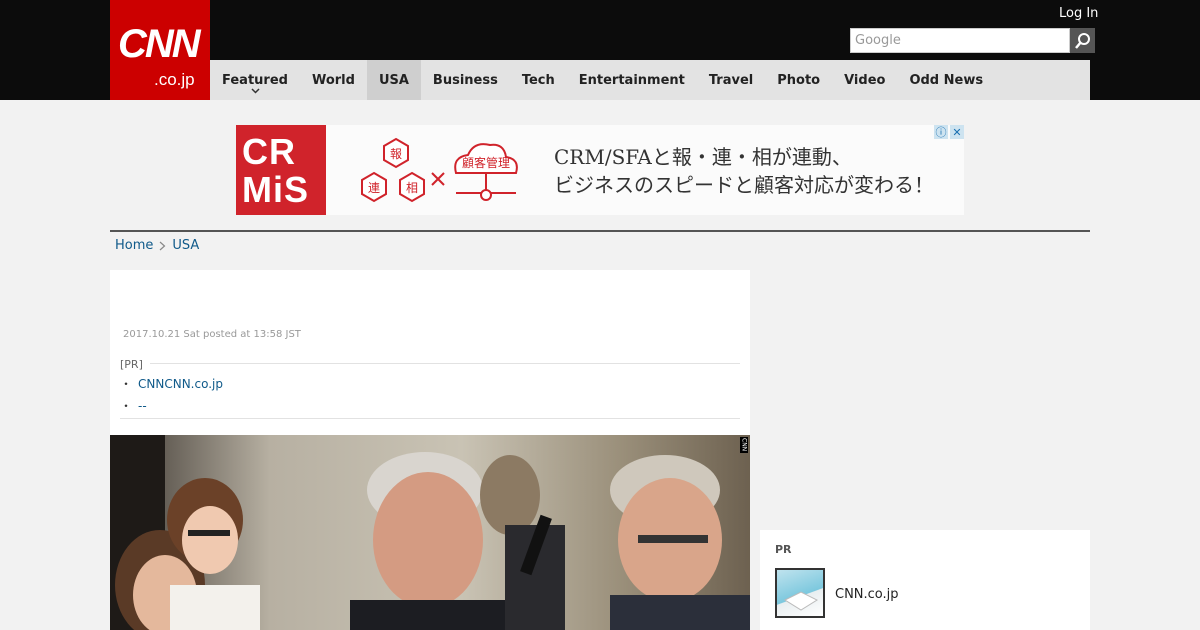 The width and height of the screenshot is (1200, 630). I want to click on cnn-logo: CNN .co.jp, so click(160, 50).